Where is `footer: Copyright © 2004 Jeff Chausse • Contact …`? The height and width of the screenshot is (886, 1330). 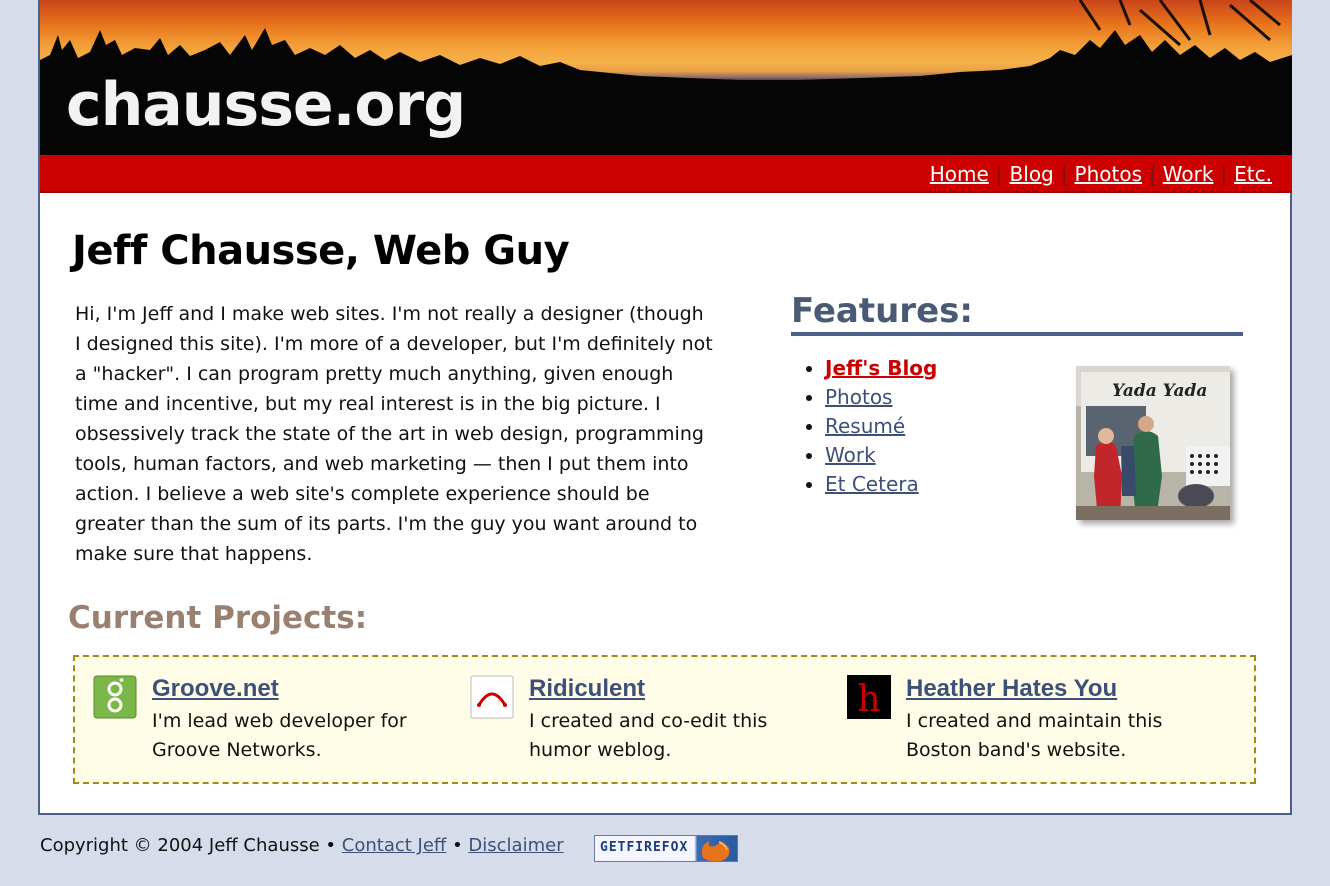
footer: Copyright © 2004 Jeff Chausse • Contact … is located at coordinates (302, 845).